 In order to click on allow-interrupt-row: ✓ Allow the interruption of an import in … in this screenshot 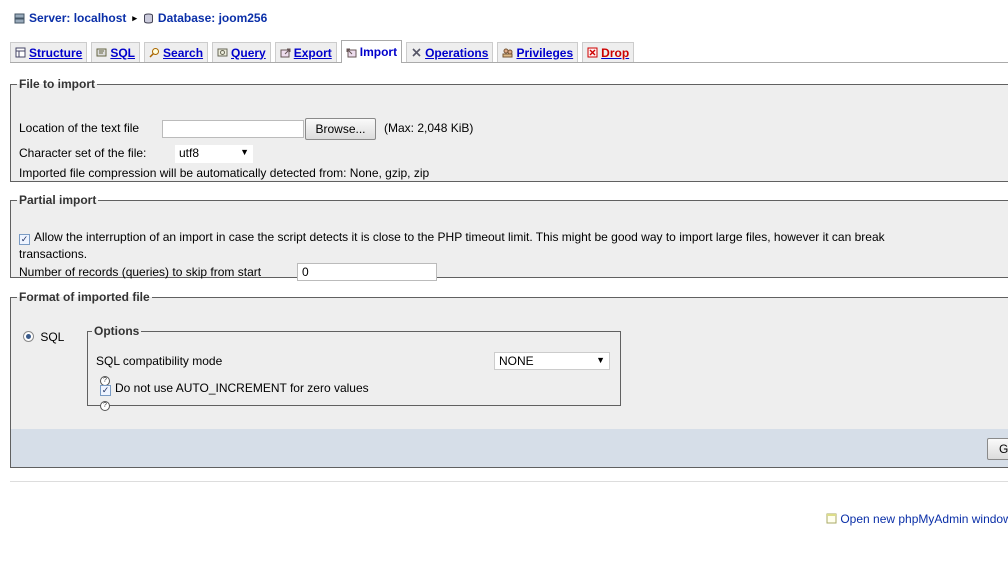, I will do `click(452, 237)`.